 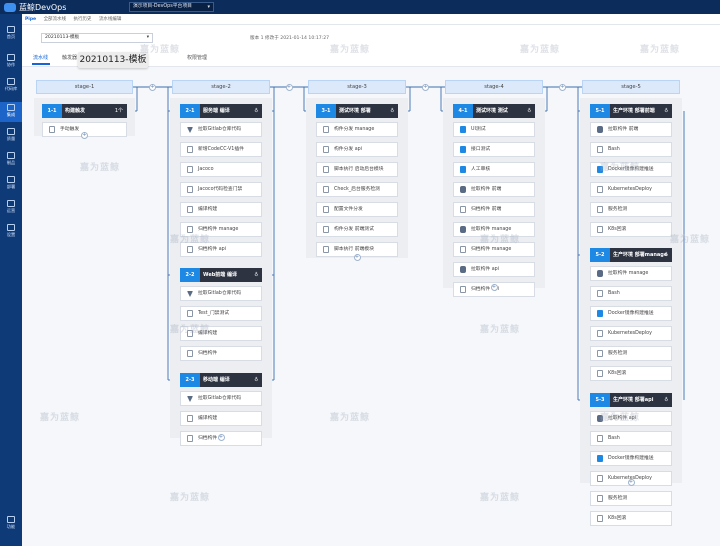 What do you see at coordinates (357, 169) in the screenshot?
I see `task-item: 脚本执行 启动后台模块` at bounding box center [357, 169].